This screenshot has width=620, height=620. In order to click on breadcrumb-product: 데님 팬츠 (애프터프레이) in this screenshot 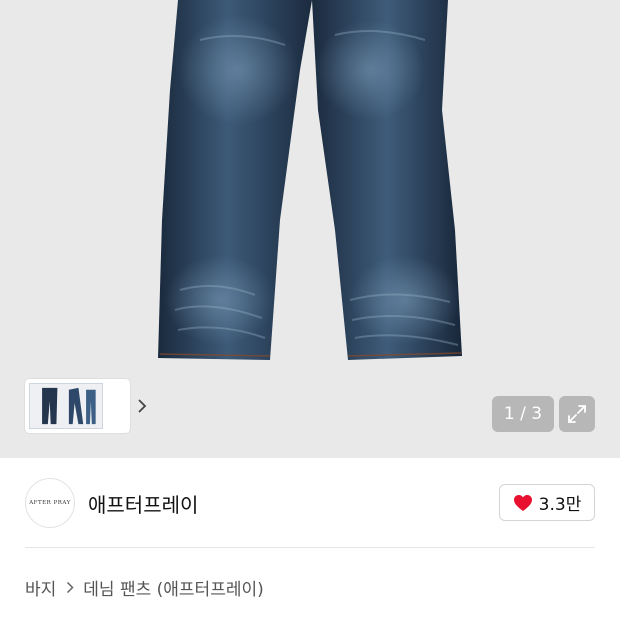, I will do `click(173, 587)`.